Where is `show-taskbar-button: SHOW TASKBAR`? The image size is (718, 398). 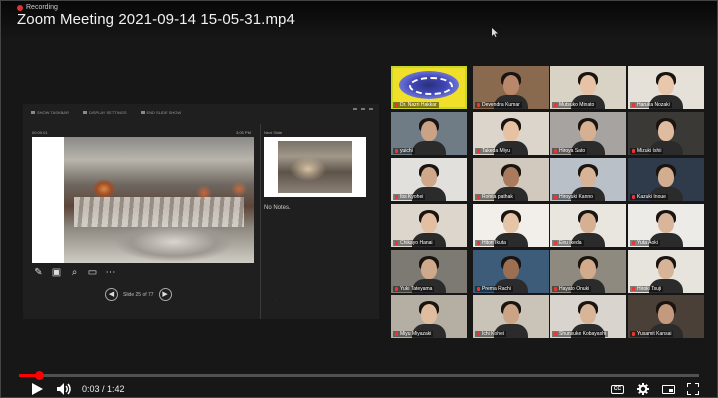 show-taskbar-button: SHOW TASKBAR is located at coordinates (50, 112).